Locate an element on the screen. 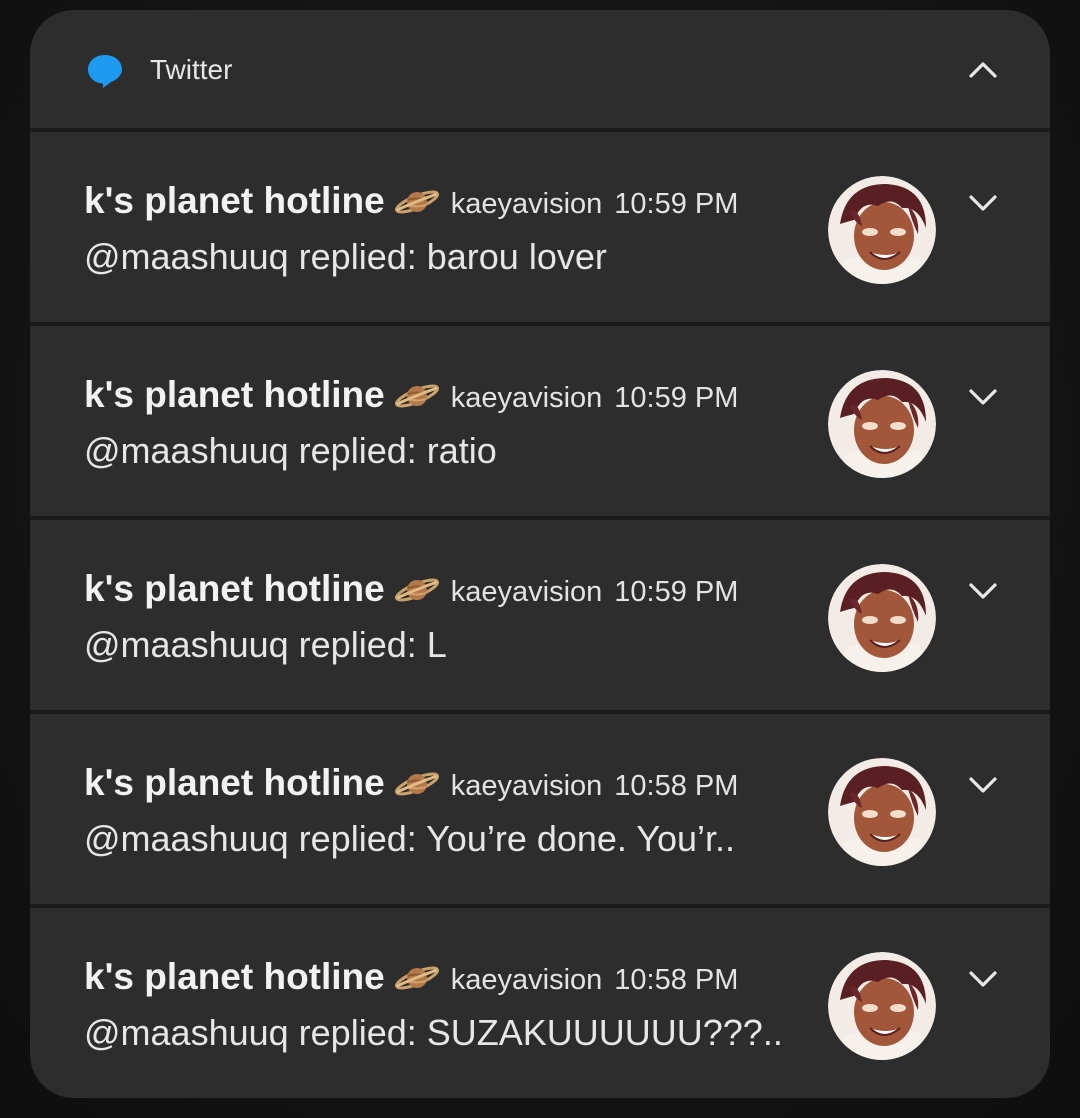 The height and width of the screenshot is (1118, 1080). chat-bubble-icon is located at coordinates (105, 71).